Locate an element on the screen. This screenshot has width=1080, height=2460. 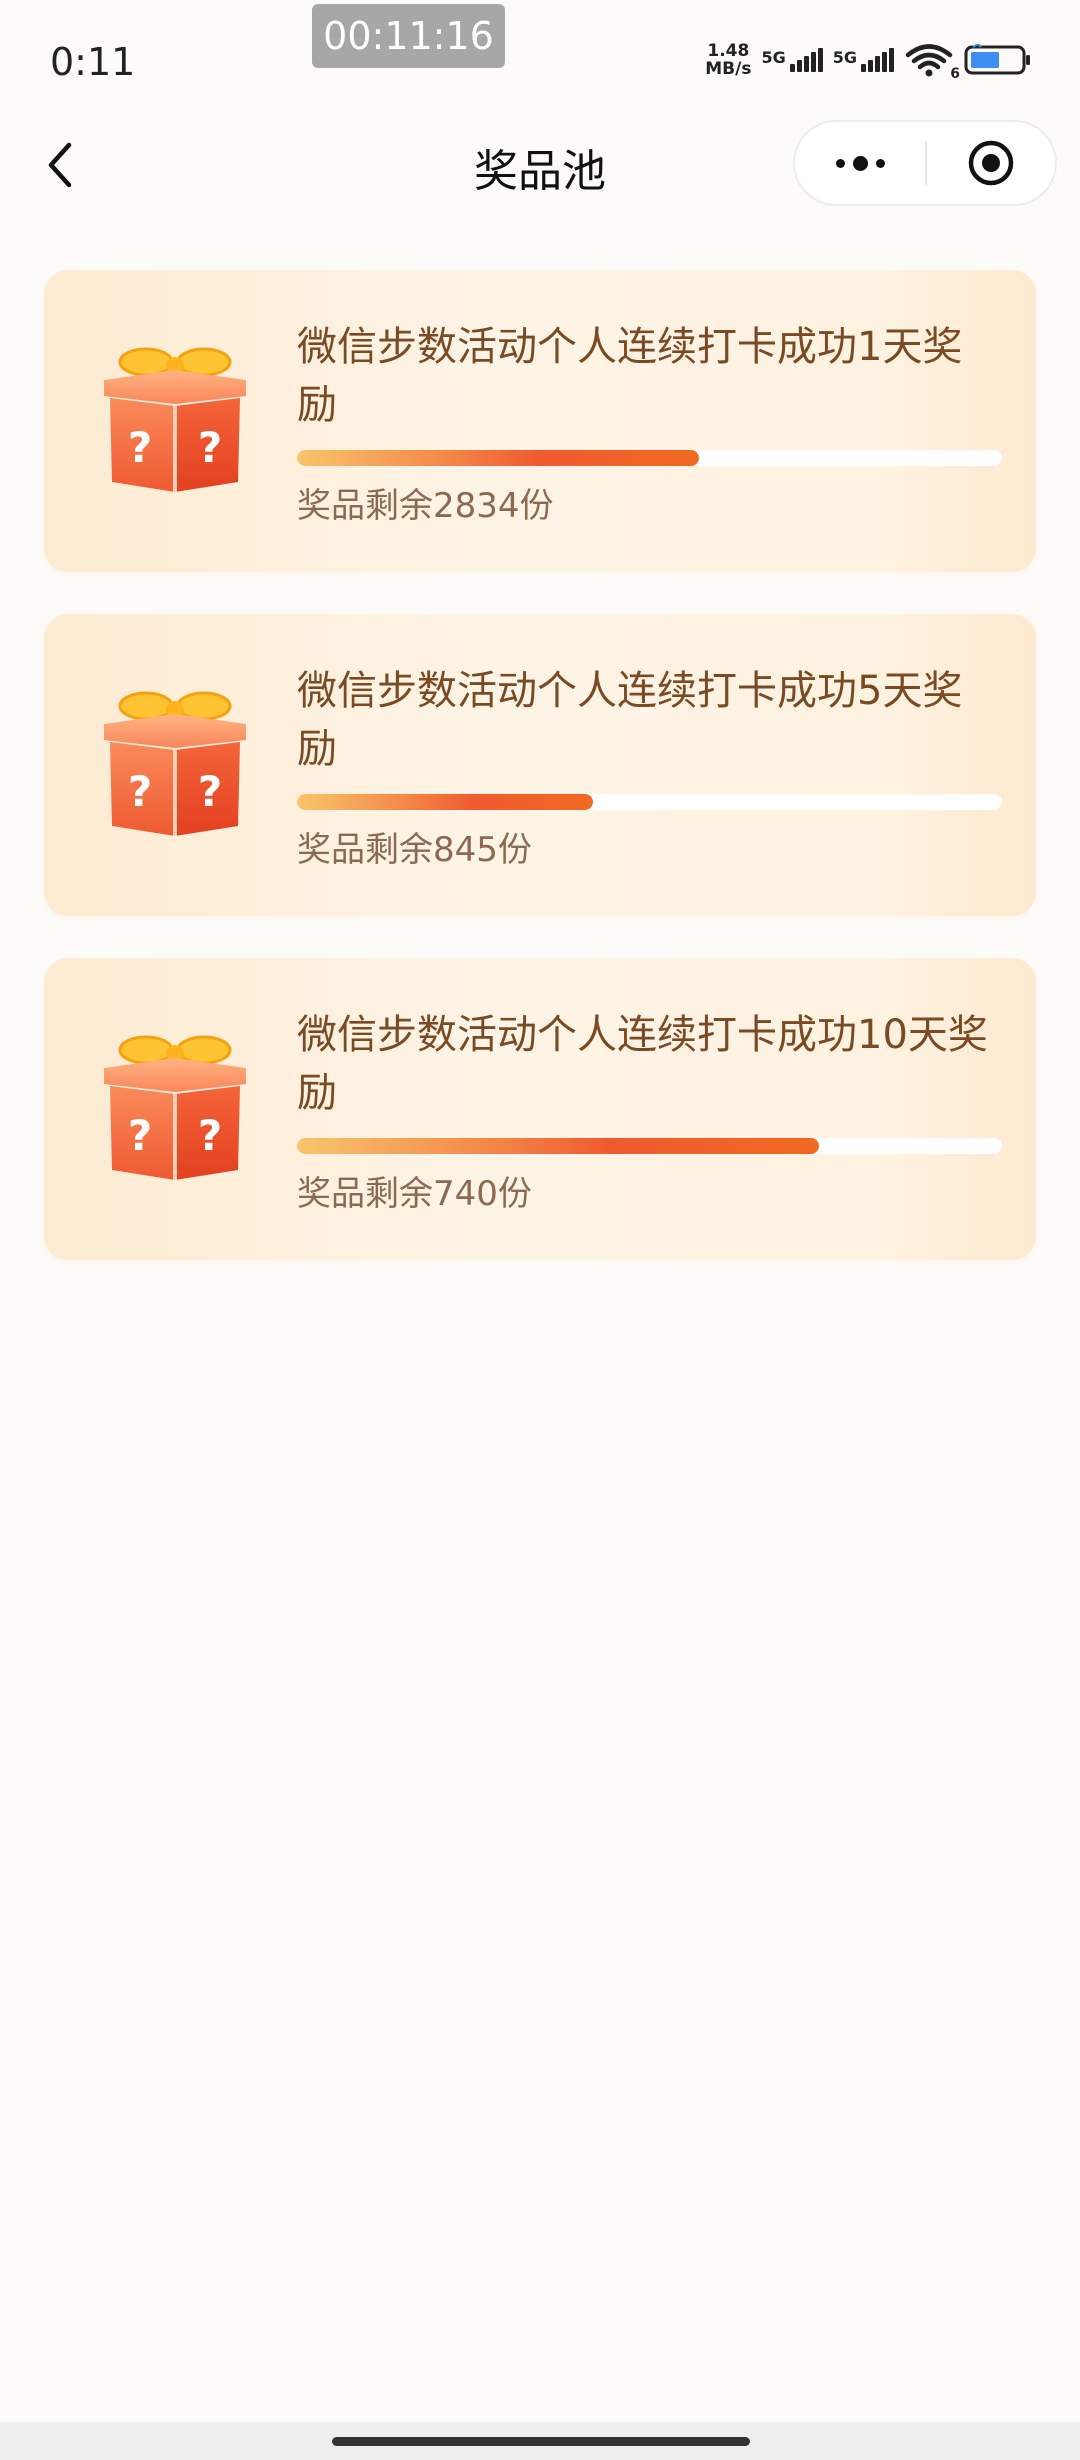
signal-sim2-icon: 5G is located at coordinates (863, 60).